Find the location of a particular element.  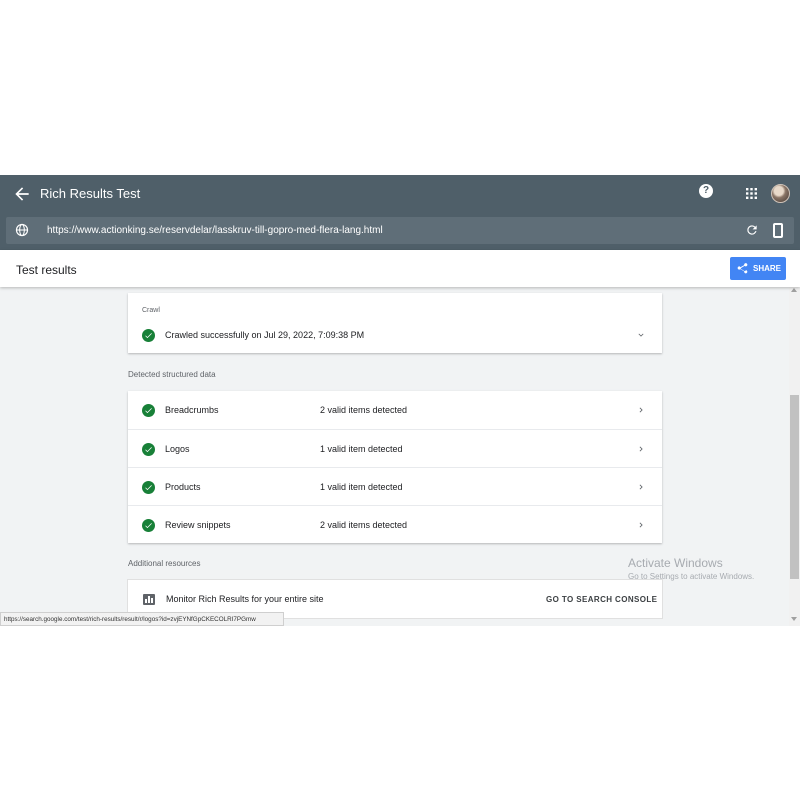

item-type-label: Breadcrumbs is located at coordinates (192, 410).